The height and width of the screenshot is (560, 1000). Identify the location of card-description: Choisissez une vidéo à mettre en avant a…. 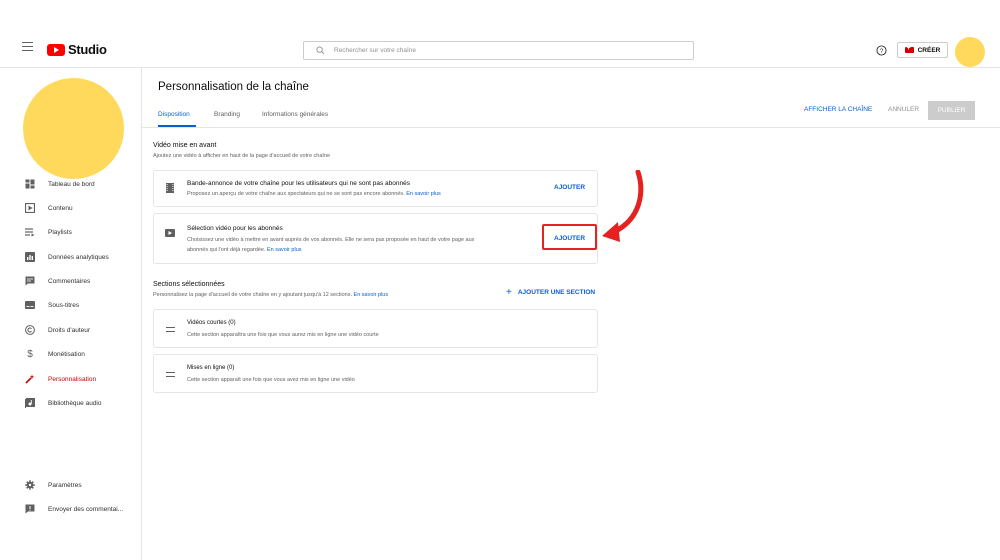
(367, 245).